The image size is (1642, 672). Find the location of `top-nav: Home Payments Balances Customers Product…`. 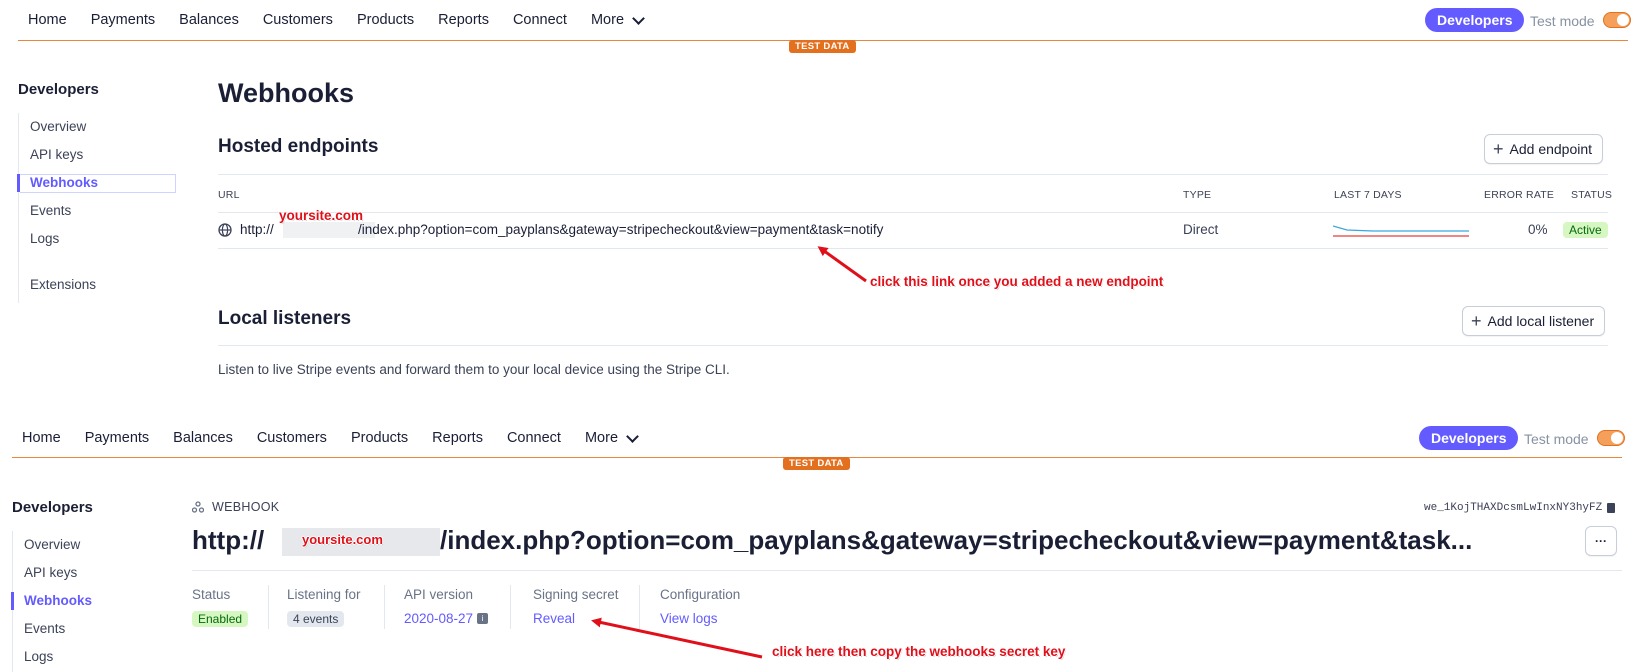

top-nav: Home Payments Balances Customers Product… is located at coordinates (347, 20).